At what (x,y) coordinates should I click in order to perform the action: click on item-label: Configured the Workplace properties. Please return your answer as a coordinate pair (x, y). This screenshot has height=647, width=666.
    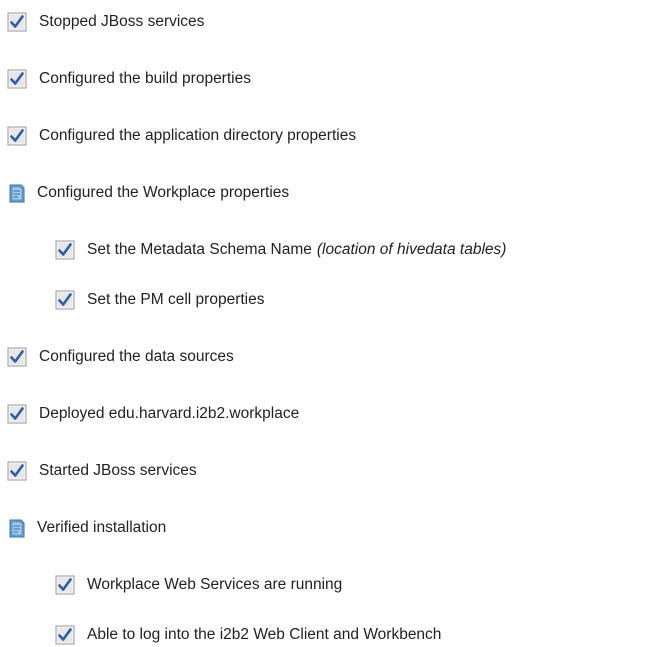
    Looking at the image, I should click on (163, 192).